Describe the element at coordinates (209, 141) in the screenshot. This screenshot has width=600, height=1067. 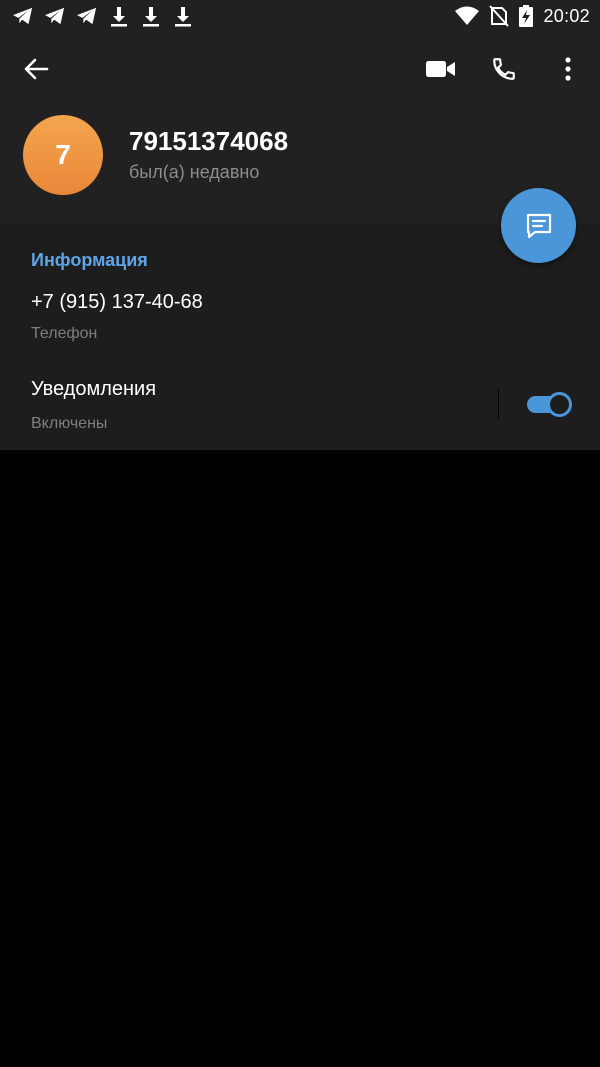
I see `profile-name: 79151374068` at that location.